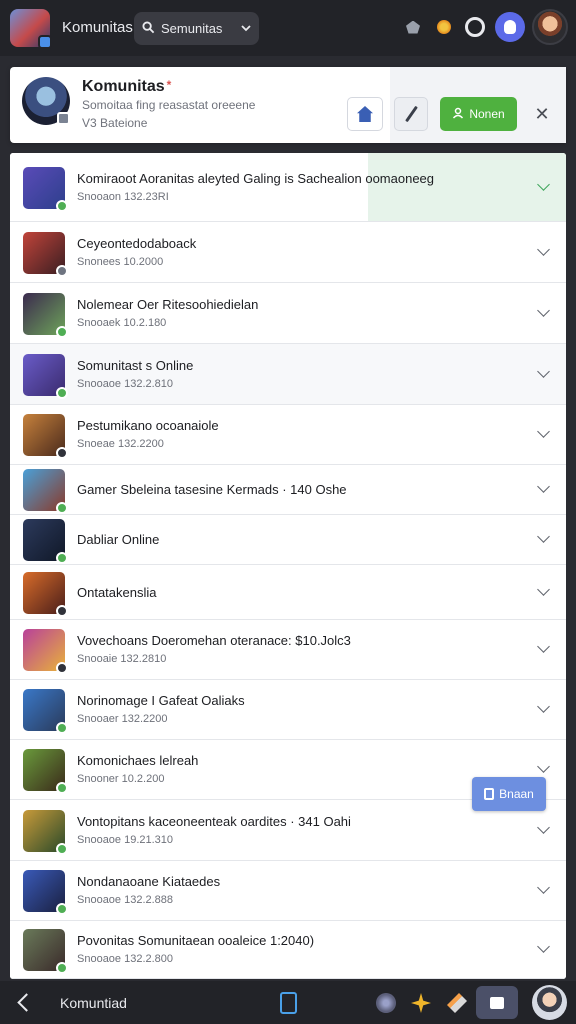  I want to click on pentagon-icon, so click(413, 27).